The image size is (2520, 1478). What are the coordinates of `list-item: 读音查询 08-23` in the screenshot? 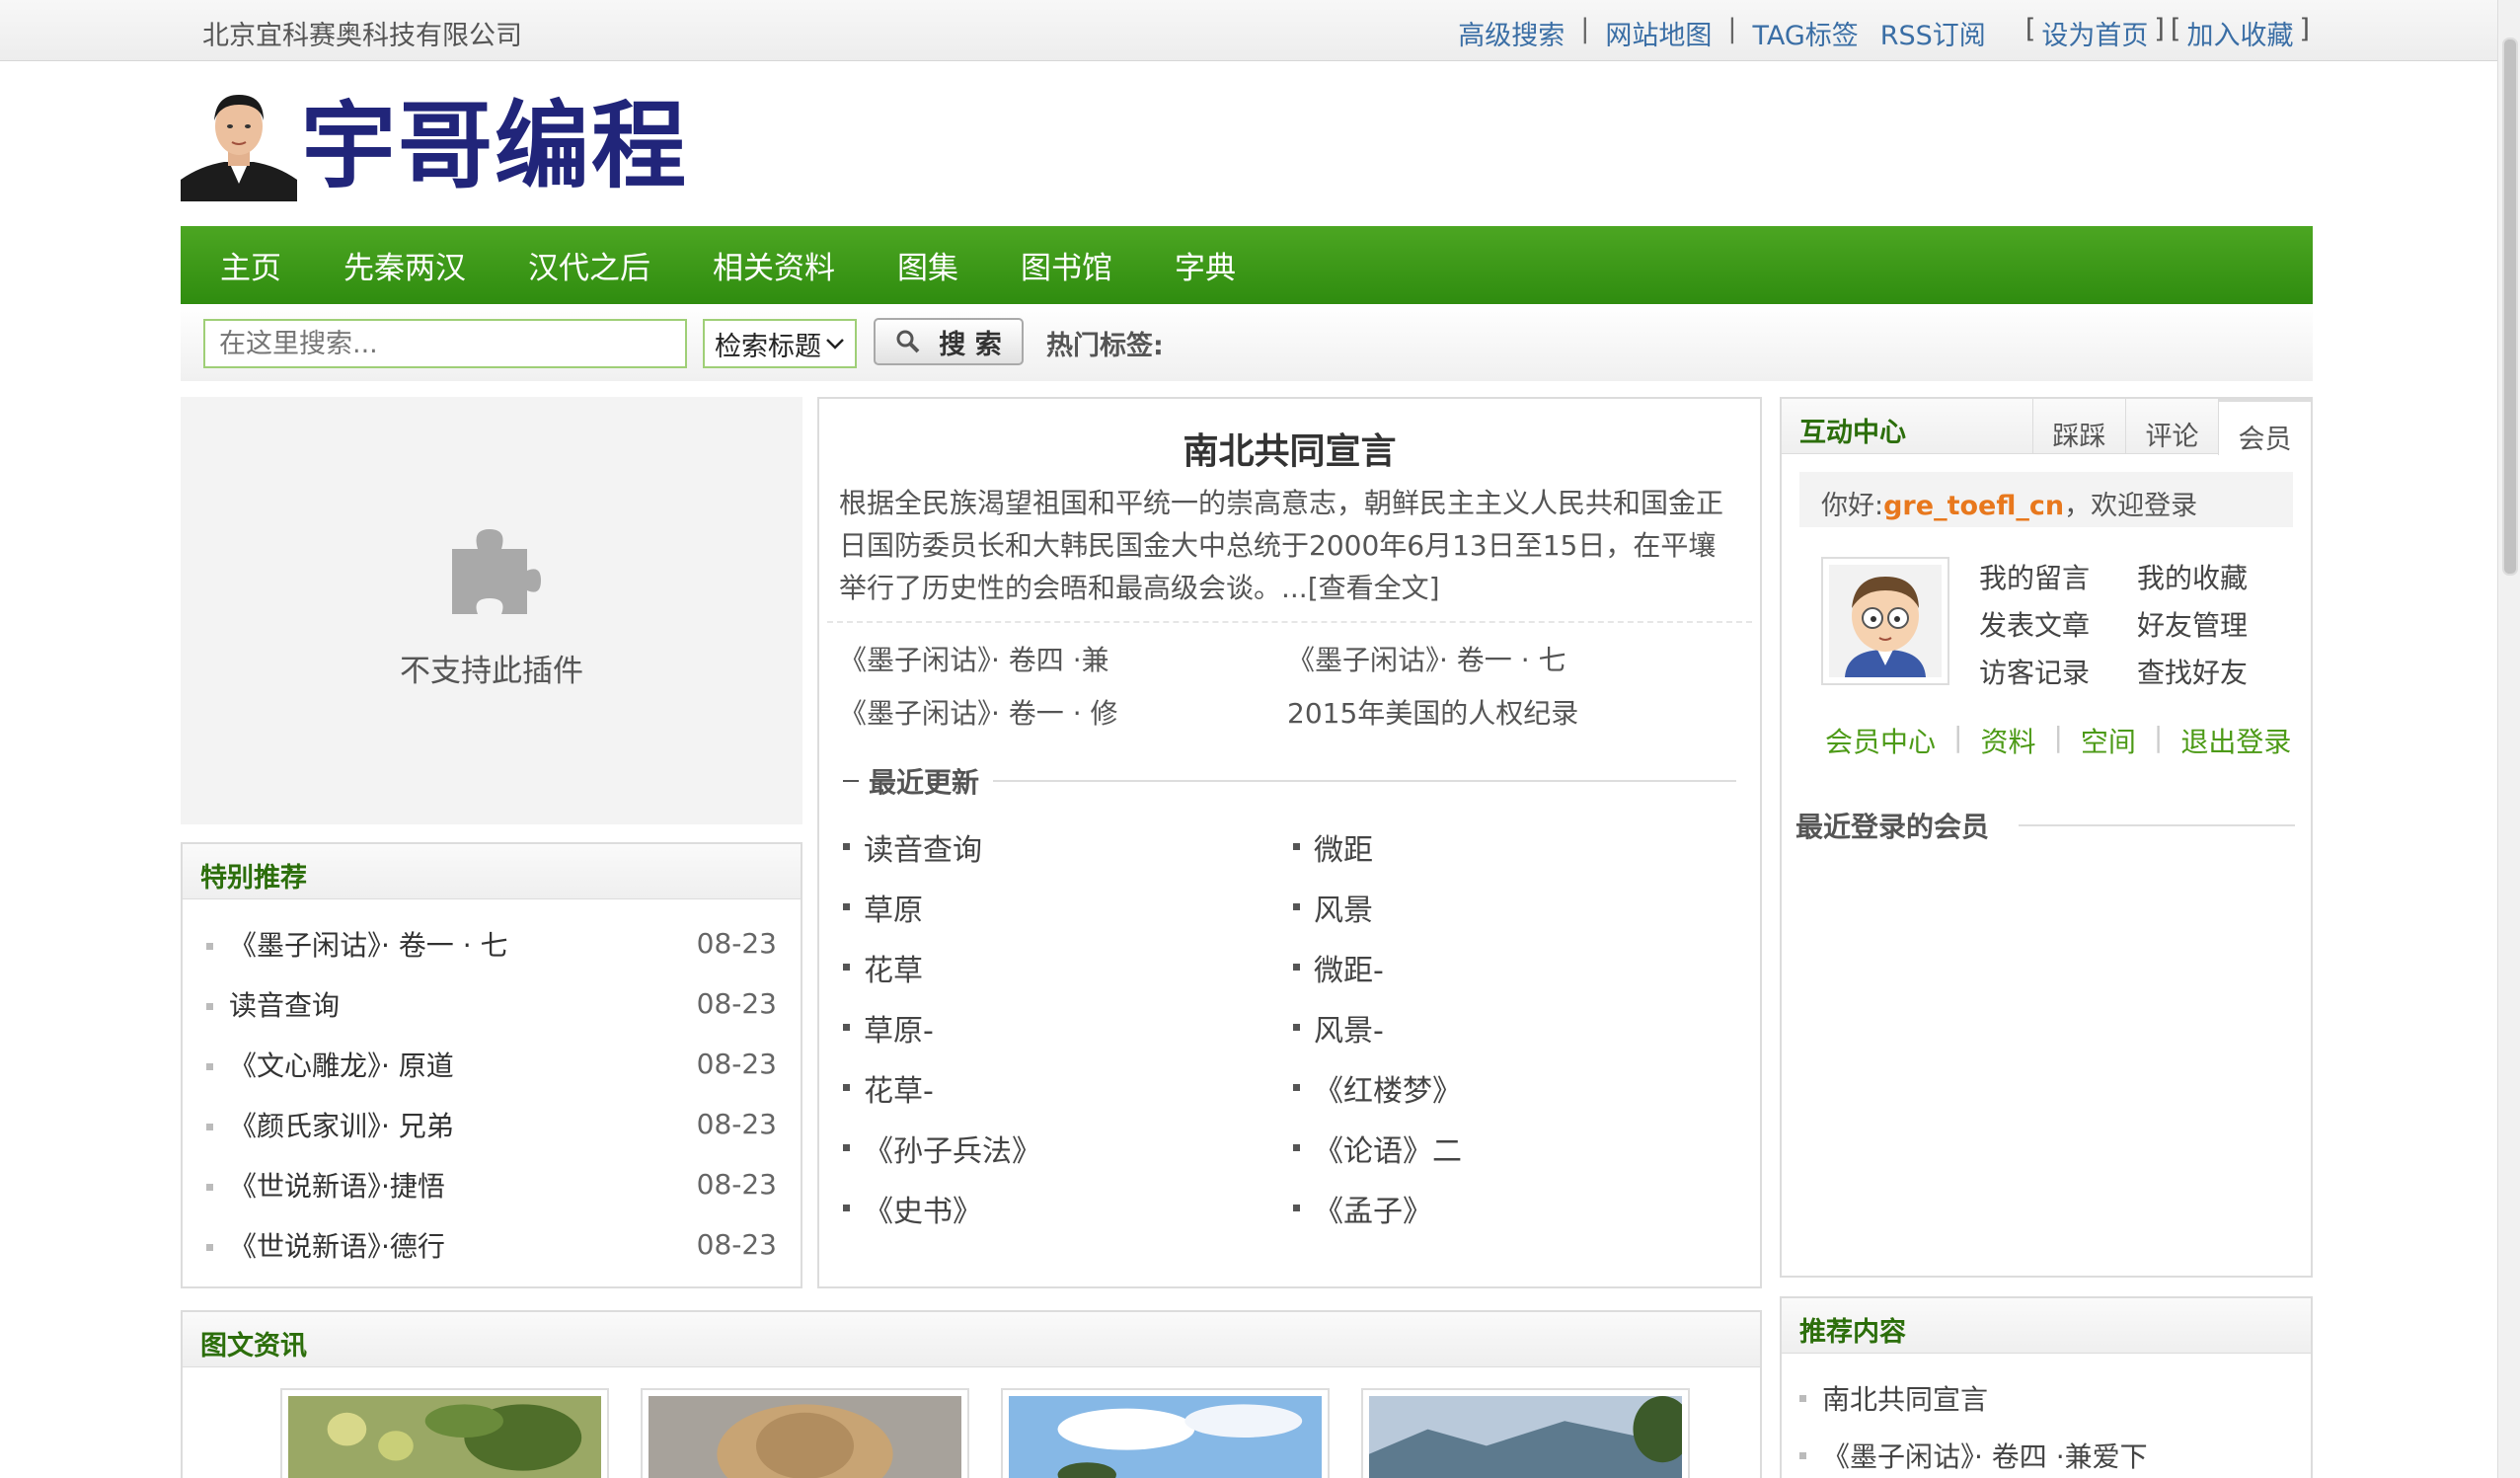 It's located at (491, 1003).